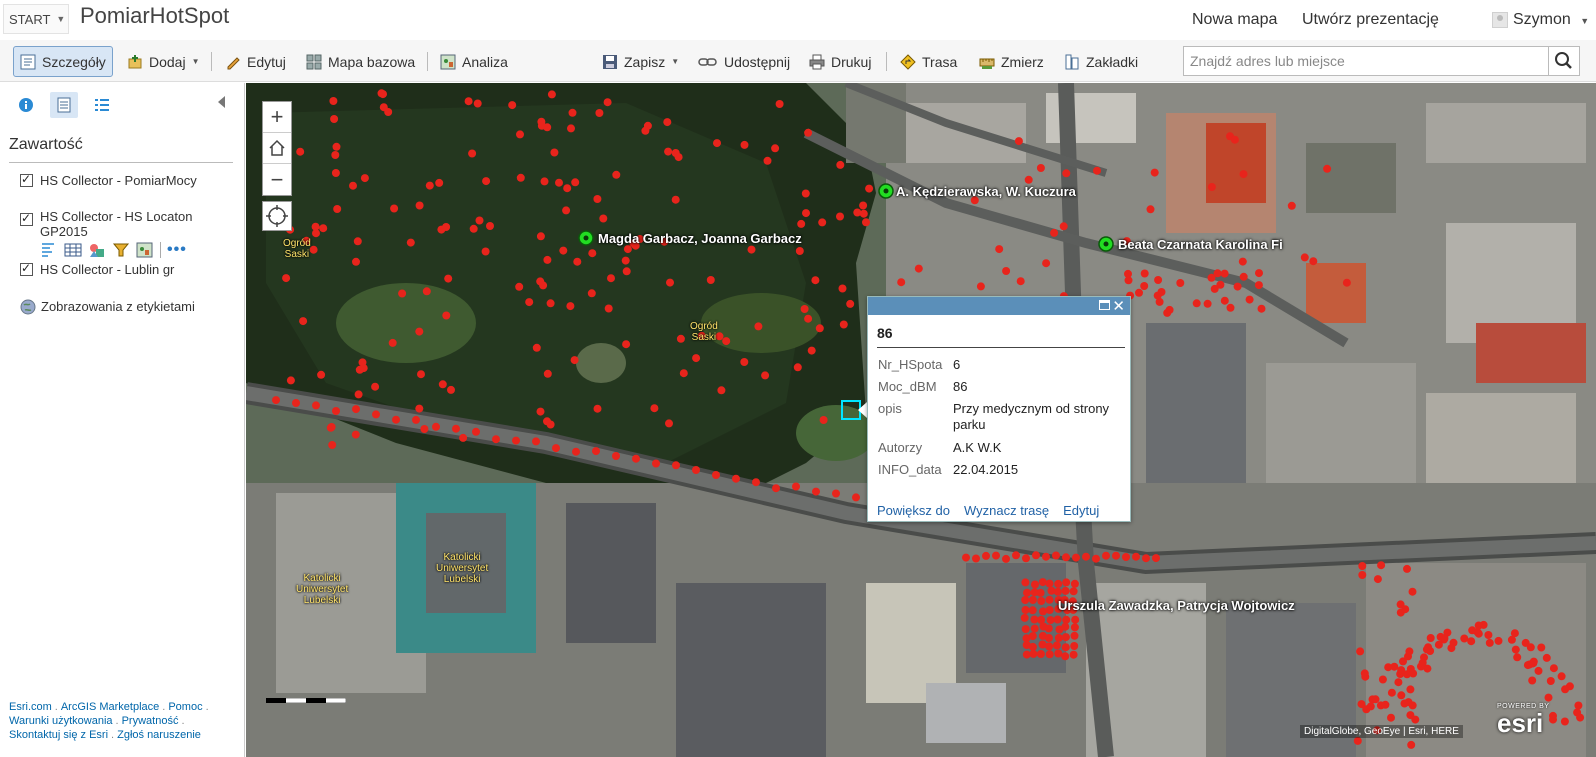 The height and width of the screenshot is (757, 1596). I want to click on layer-item: HS Collector - PomiarMocy, so click(108, 180).